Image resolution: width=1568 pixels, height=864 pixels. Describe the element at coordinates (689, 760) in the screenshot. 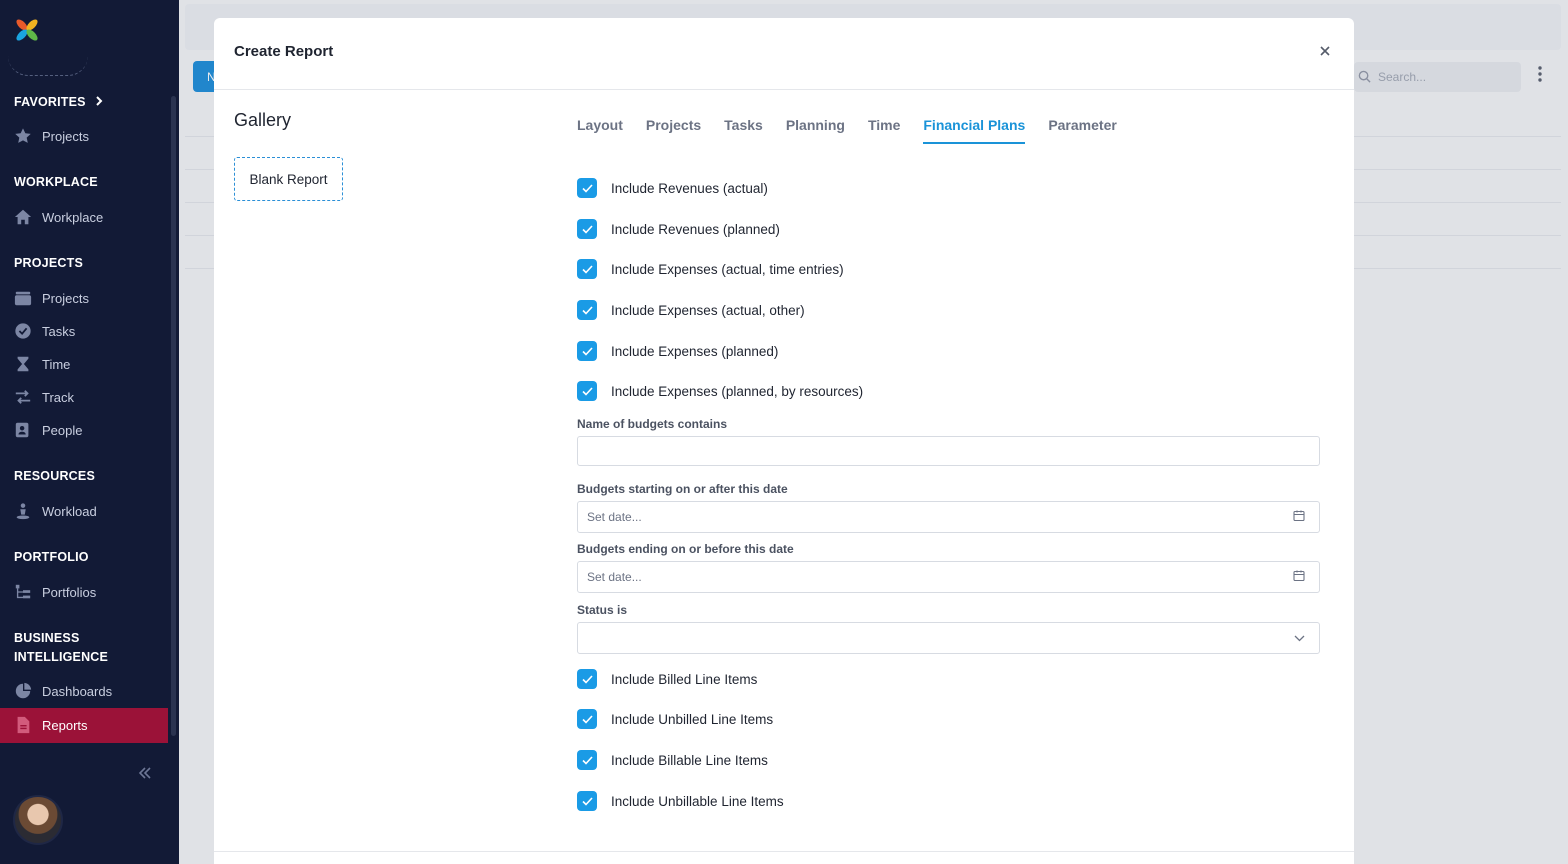

I see `checkbox-label: Include Billable Line Items` at that location.